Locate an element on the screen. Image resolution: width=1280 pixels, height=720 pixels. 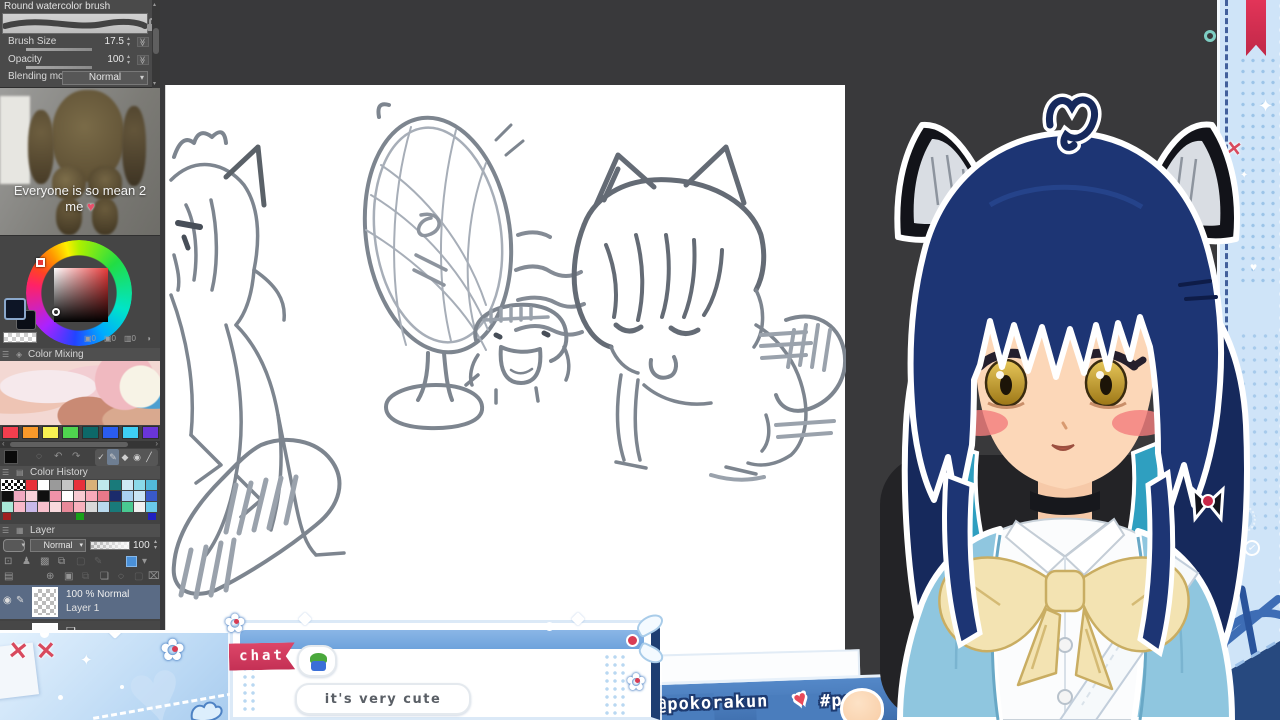
layer-thumbnail is located at coordinates (45, 602).